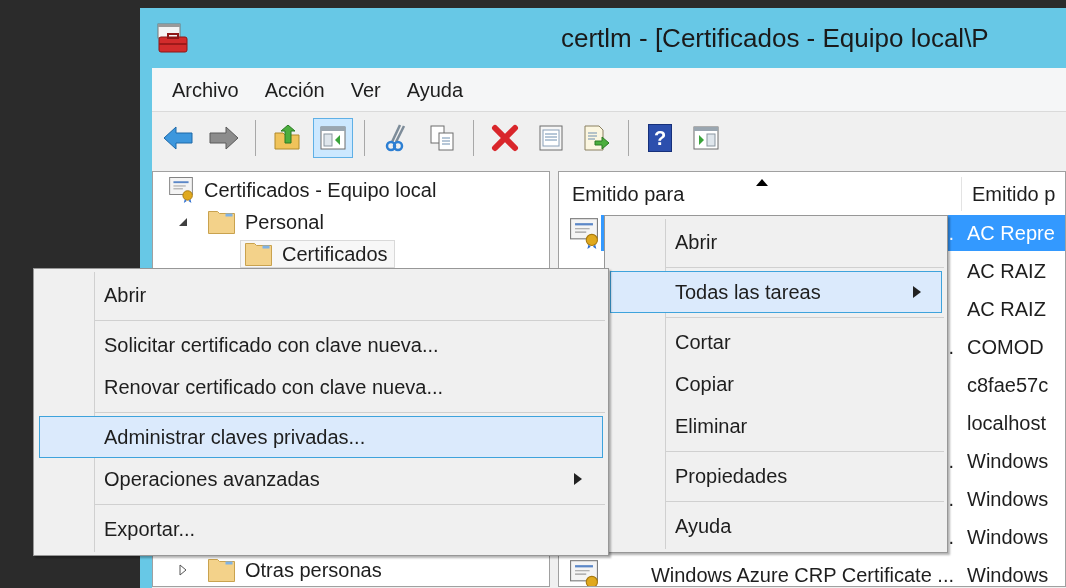 The height and width of the screenshot is (588, 1066). Describe the element at coordinates (183, 222) in the screenshot. I see `expanded-triangle-icon` at that location.